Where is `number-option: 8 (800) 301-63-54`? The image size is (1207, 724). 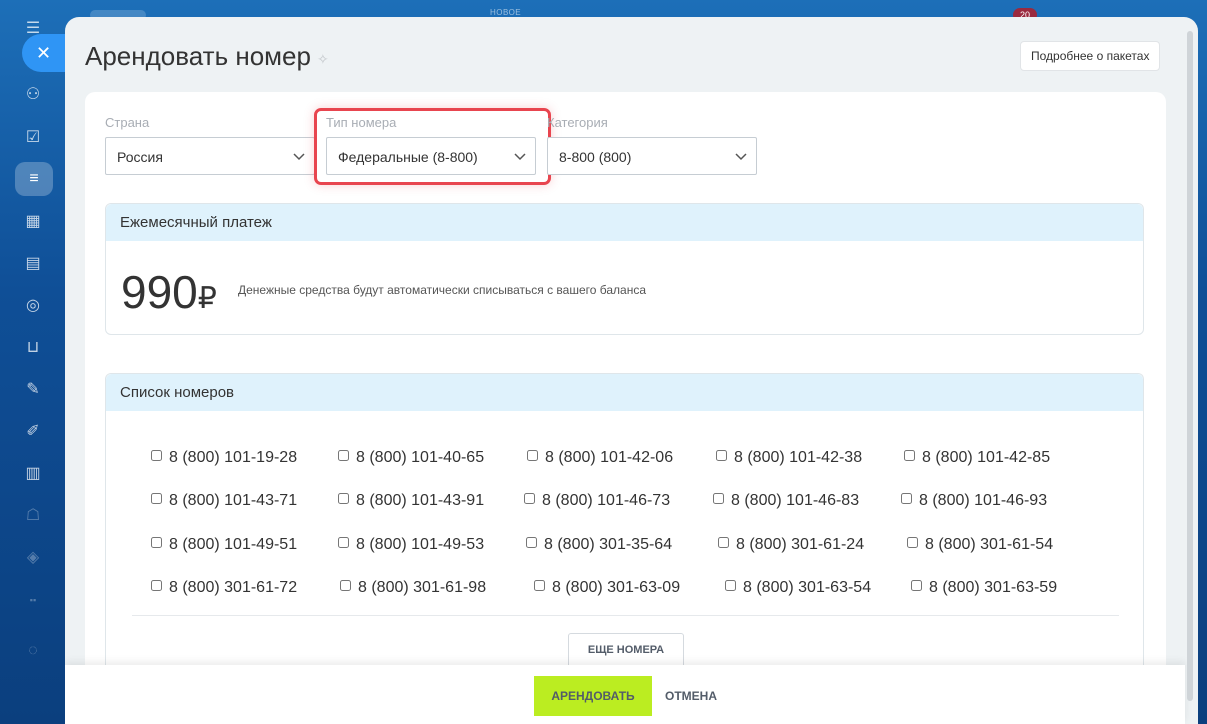
number-option: 8 (800) 301-63-54 is located at coordinates (798, 588).